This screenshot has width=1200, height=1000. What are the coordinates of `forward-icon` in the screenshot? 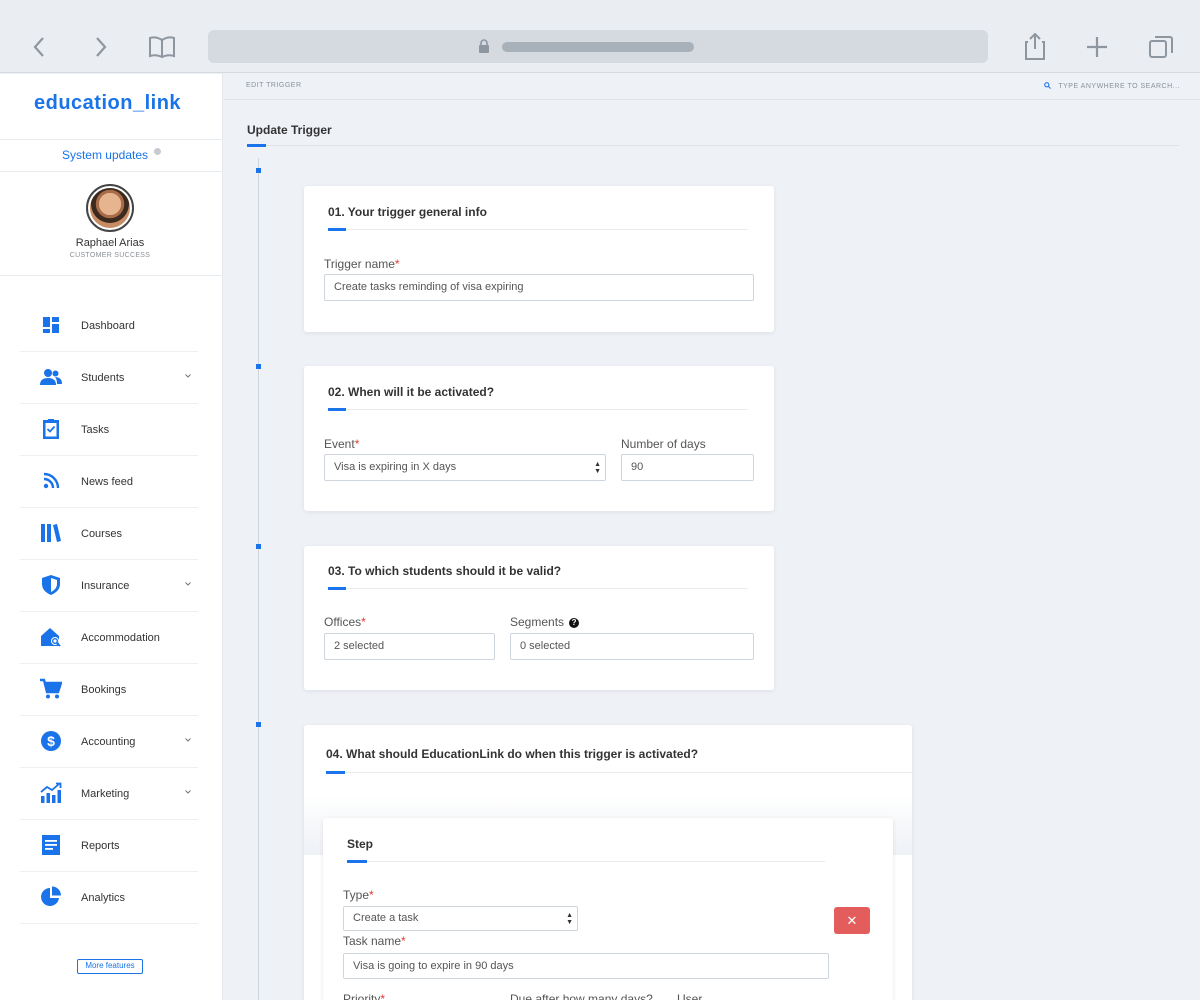 It's located at (101, 47).